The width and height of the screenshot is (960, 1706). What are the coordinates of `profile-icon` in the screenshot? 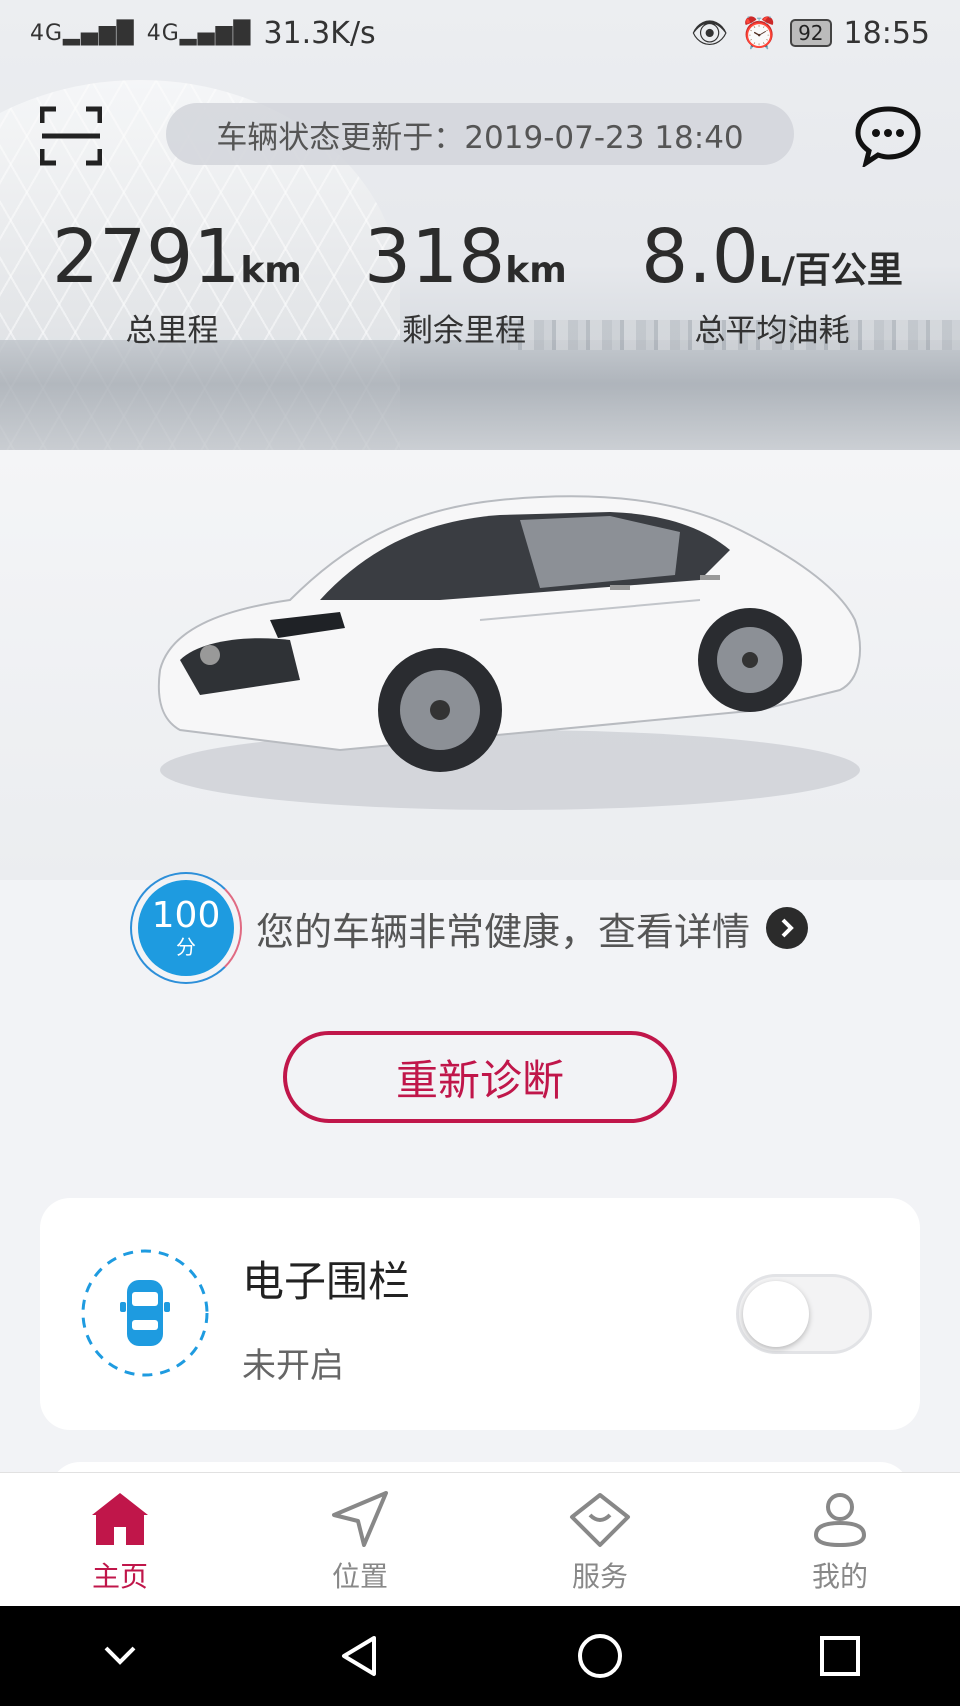 It's located at (840, 1520).